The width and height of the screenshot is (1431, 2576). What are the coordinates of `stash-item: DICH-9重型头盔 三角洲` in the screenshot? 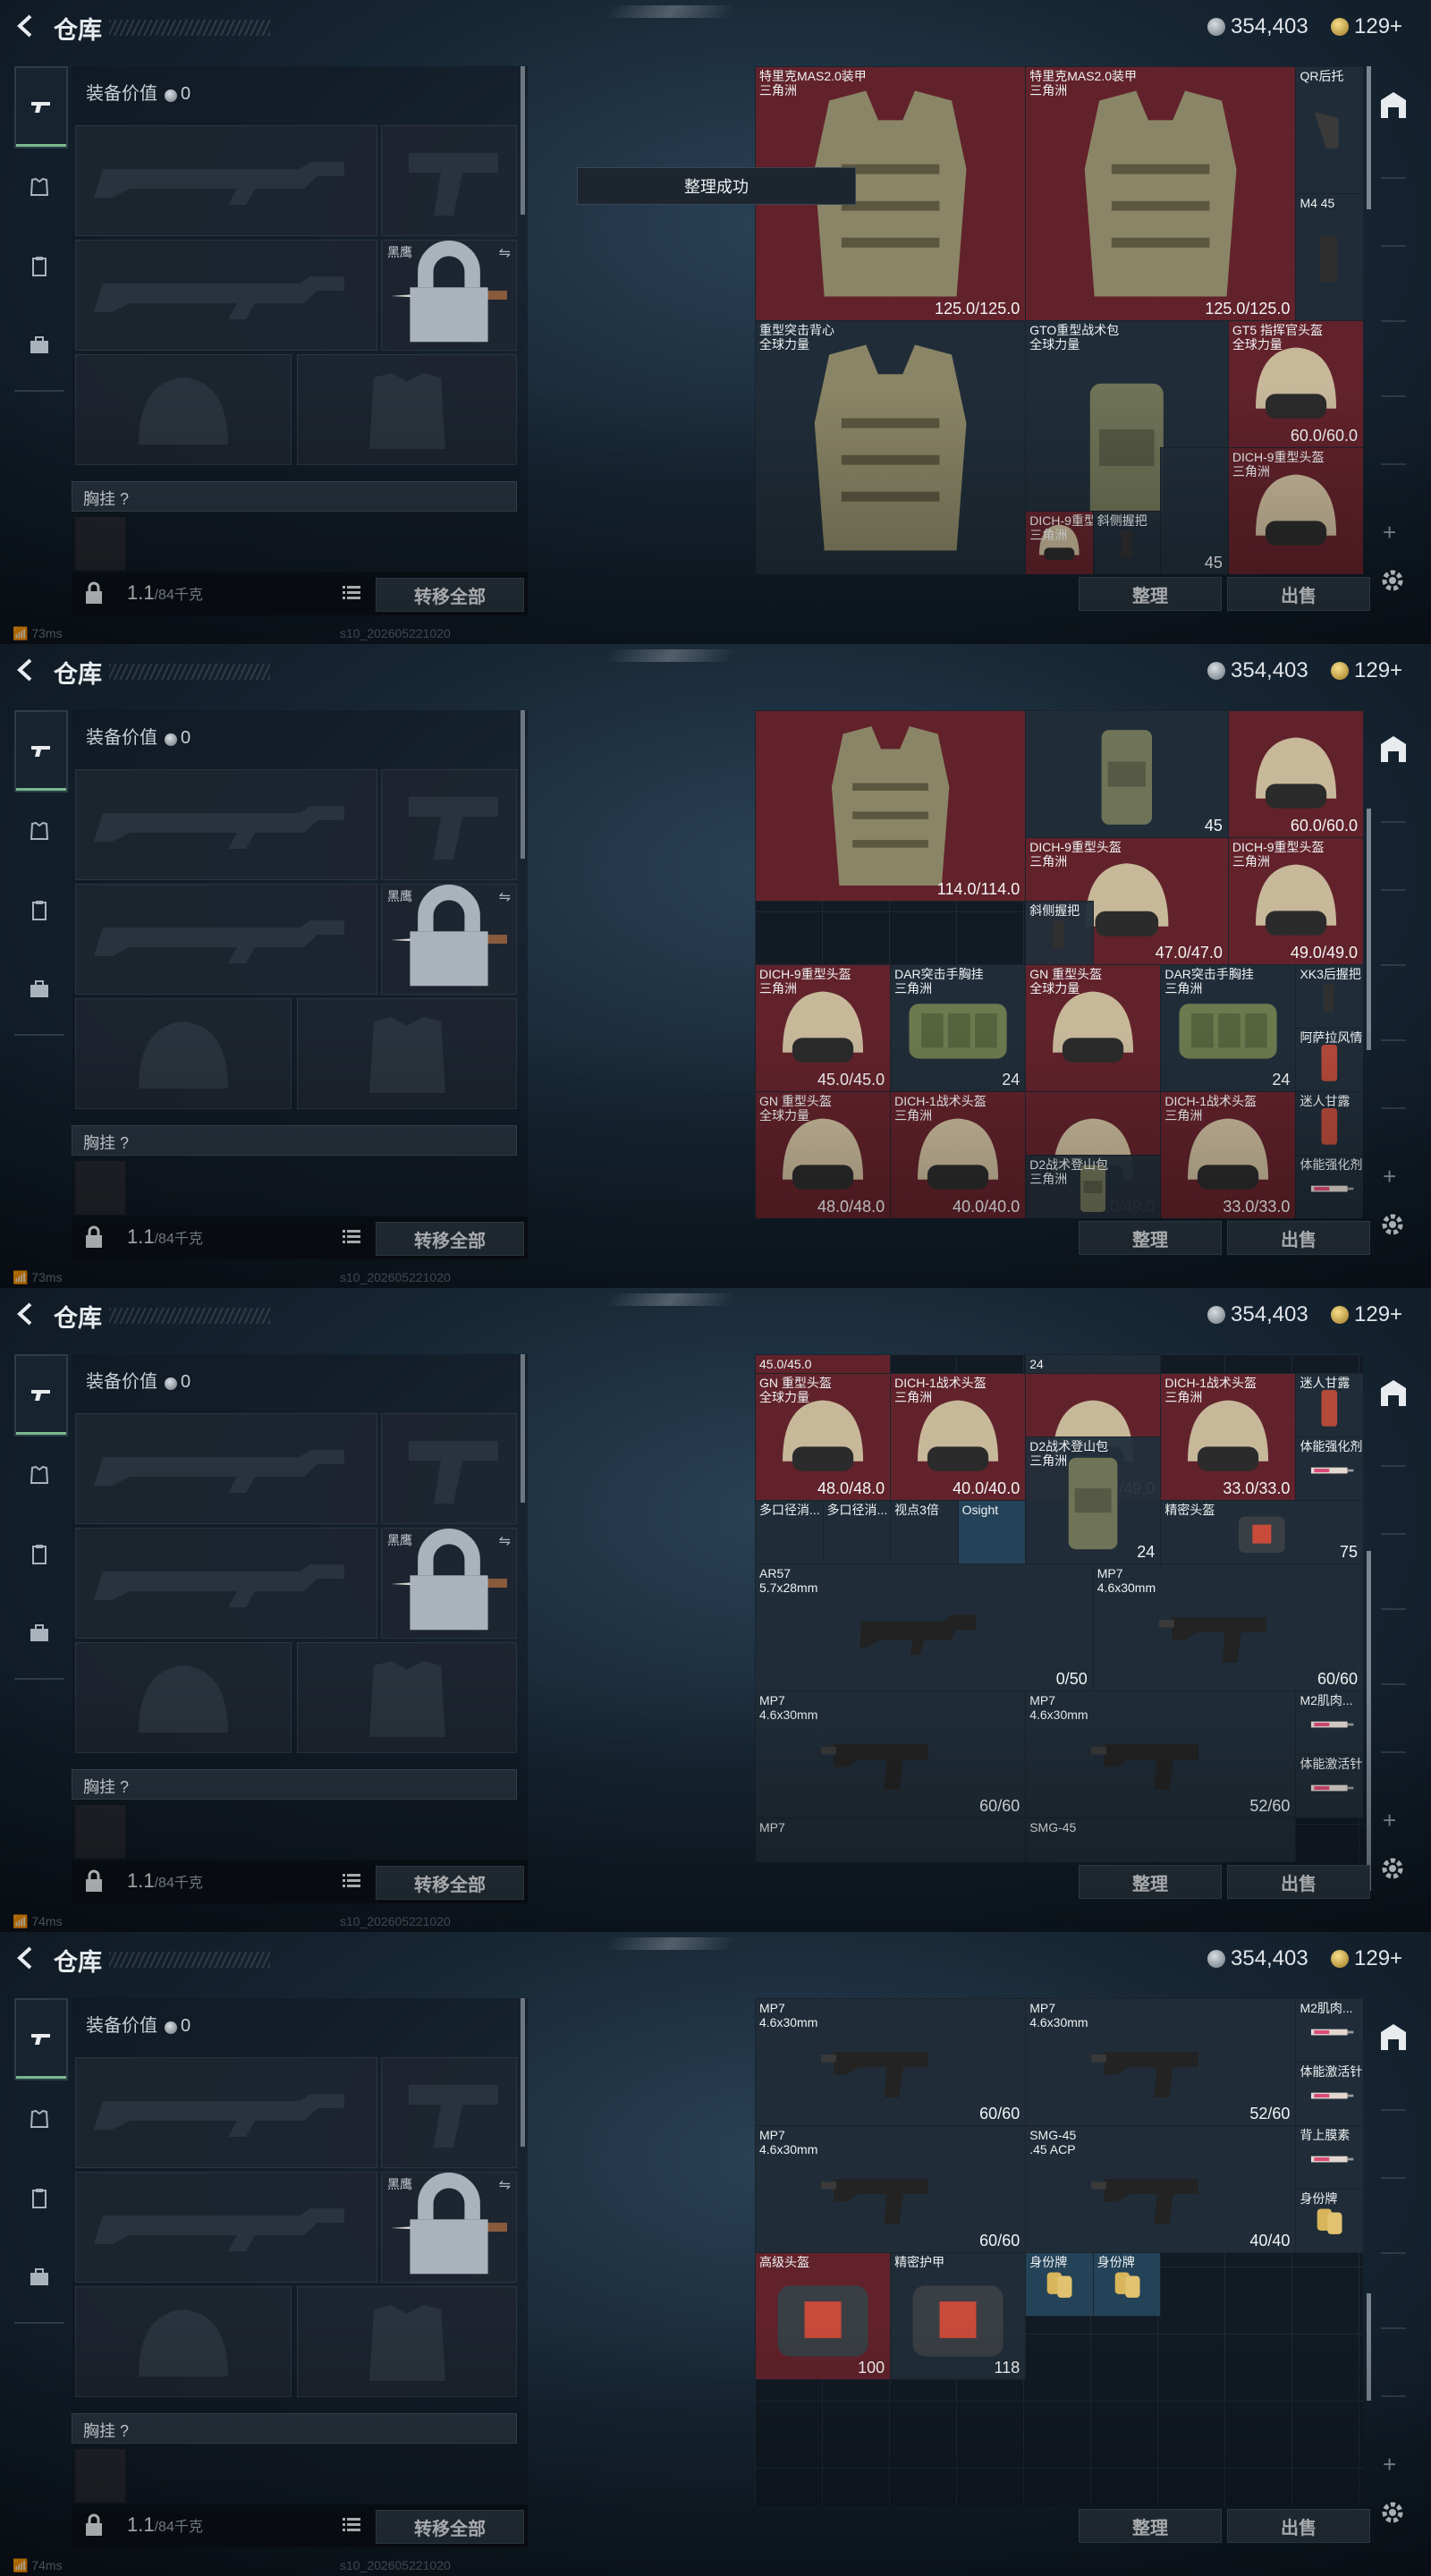 It's located at (1295, 510).